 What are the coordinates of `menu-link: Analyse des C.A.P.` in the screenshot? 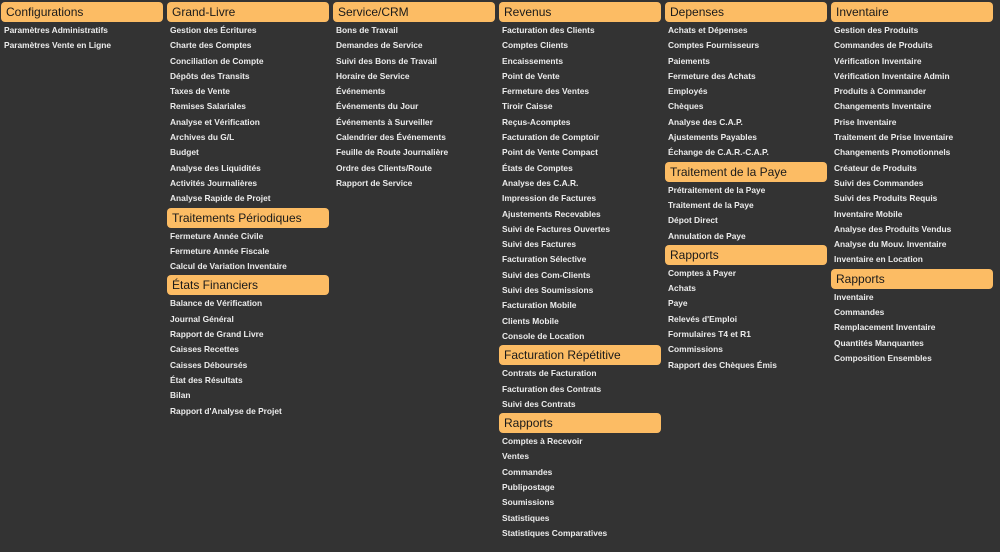 It's located at (746, 122).